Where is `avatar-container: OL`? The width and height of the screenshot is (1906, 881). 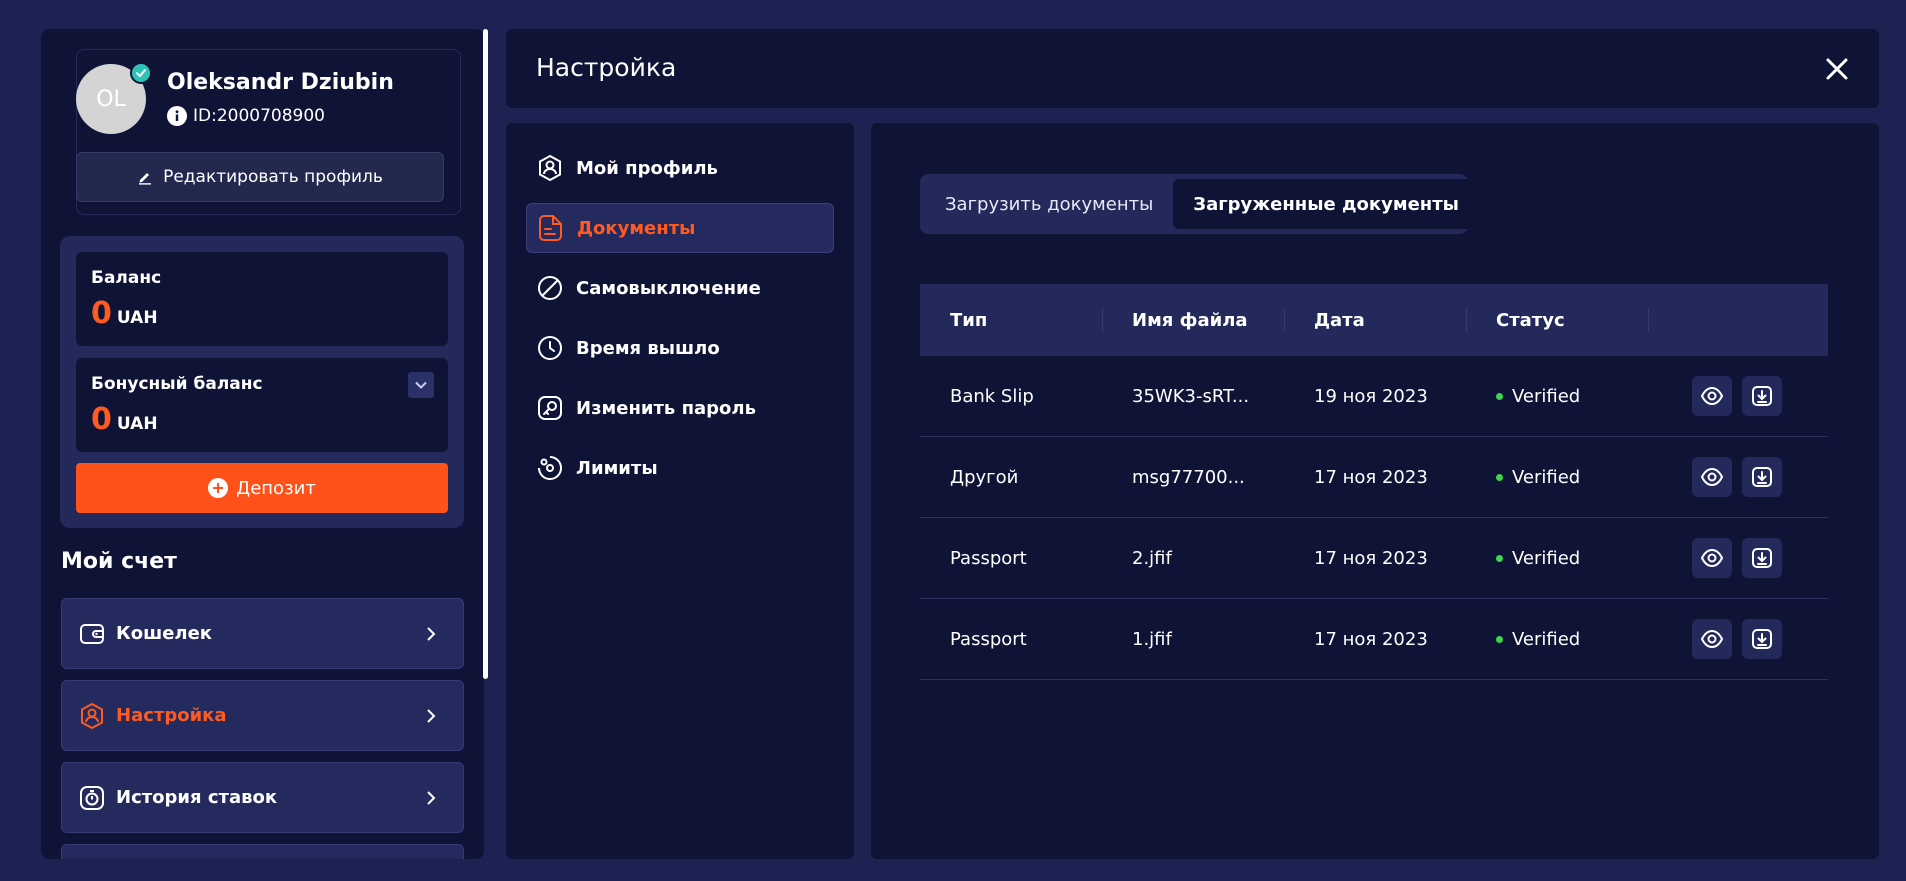 avatar-container: OL is located at coordinates (114, 98).